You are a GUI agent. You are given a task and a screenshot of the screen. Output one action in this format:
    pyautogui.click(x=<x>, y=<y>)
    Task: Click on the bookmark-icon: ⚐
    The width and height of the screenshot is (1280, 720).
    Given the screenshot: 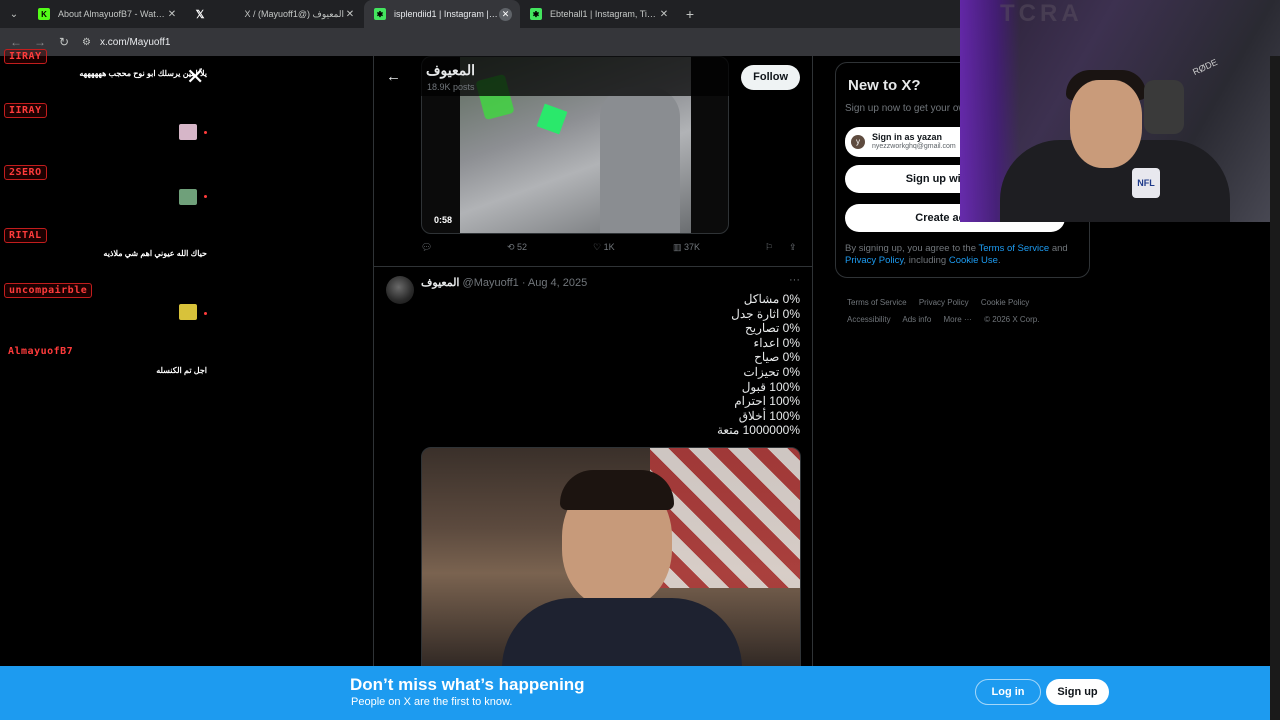 What is the action you would take?
    pyautogui.click(x=769, y=247)
    